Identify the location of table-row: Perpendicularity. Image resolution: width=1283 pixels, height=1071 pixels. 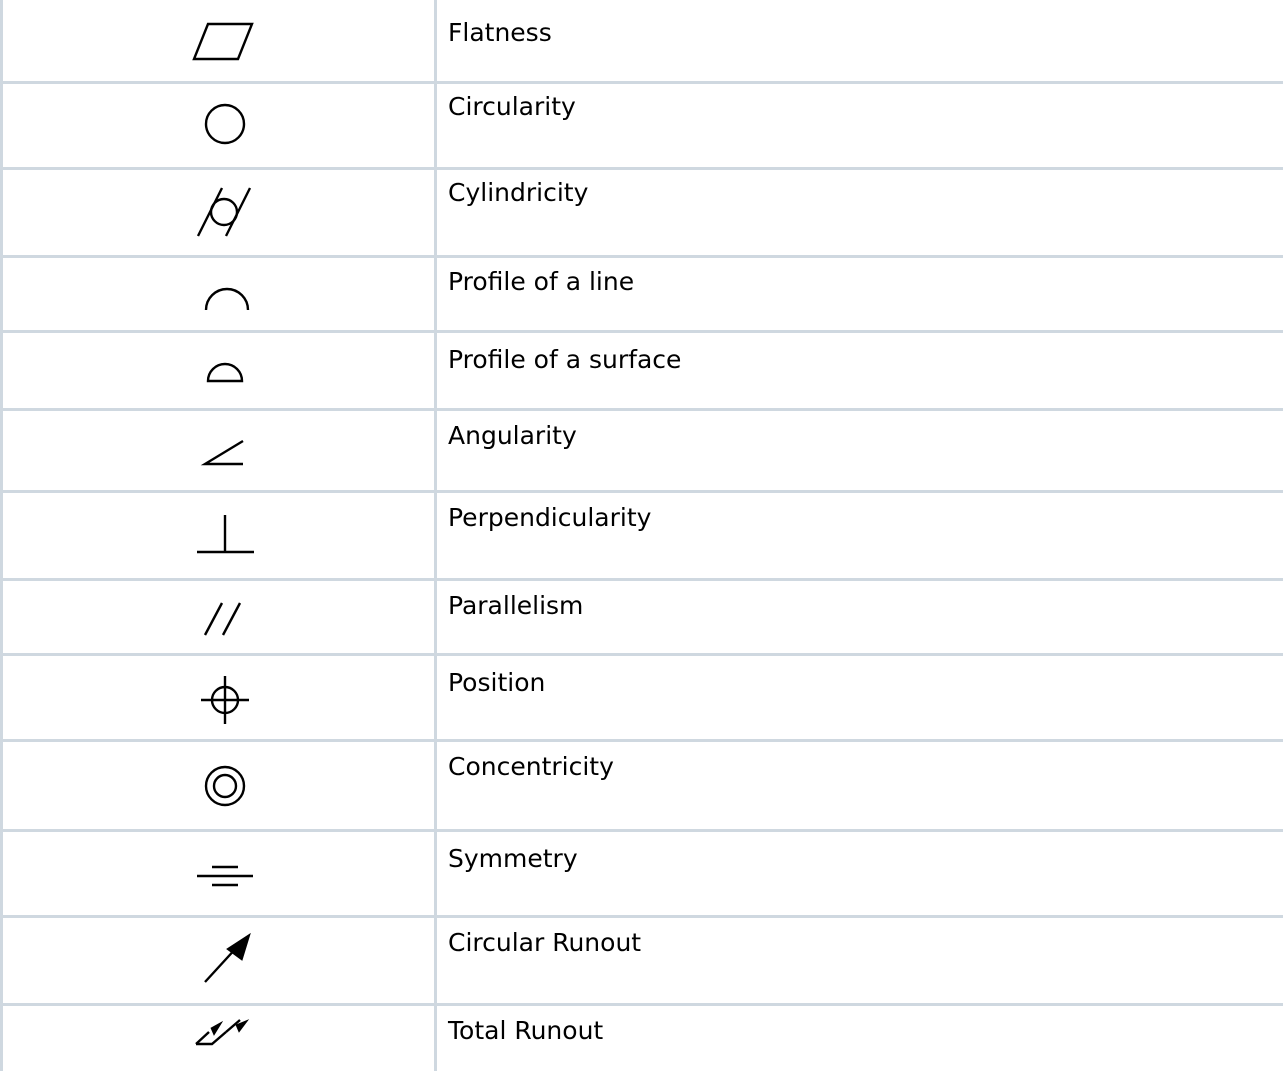
(641, 536).